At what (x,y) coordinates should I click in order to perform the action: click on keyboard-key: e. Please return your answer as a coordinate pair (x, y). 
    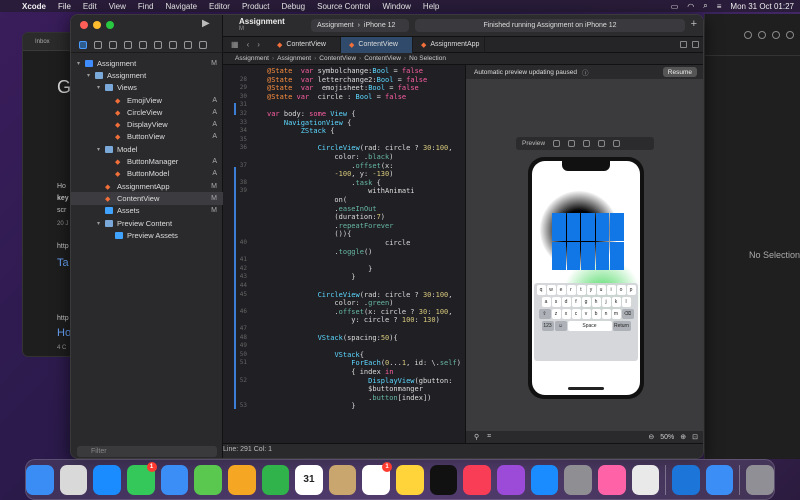
    Looking at the image, I should click on (561, 290).